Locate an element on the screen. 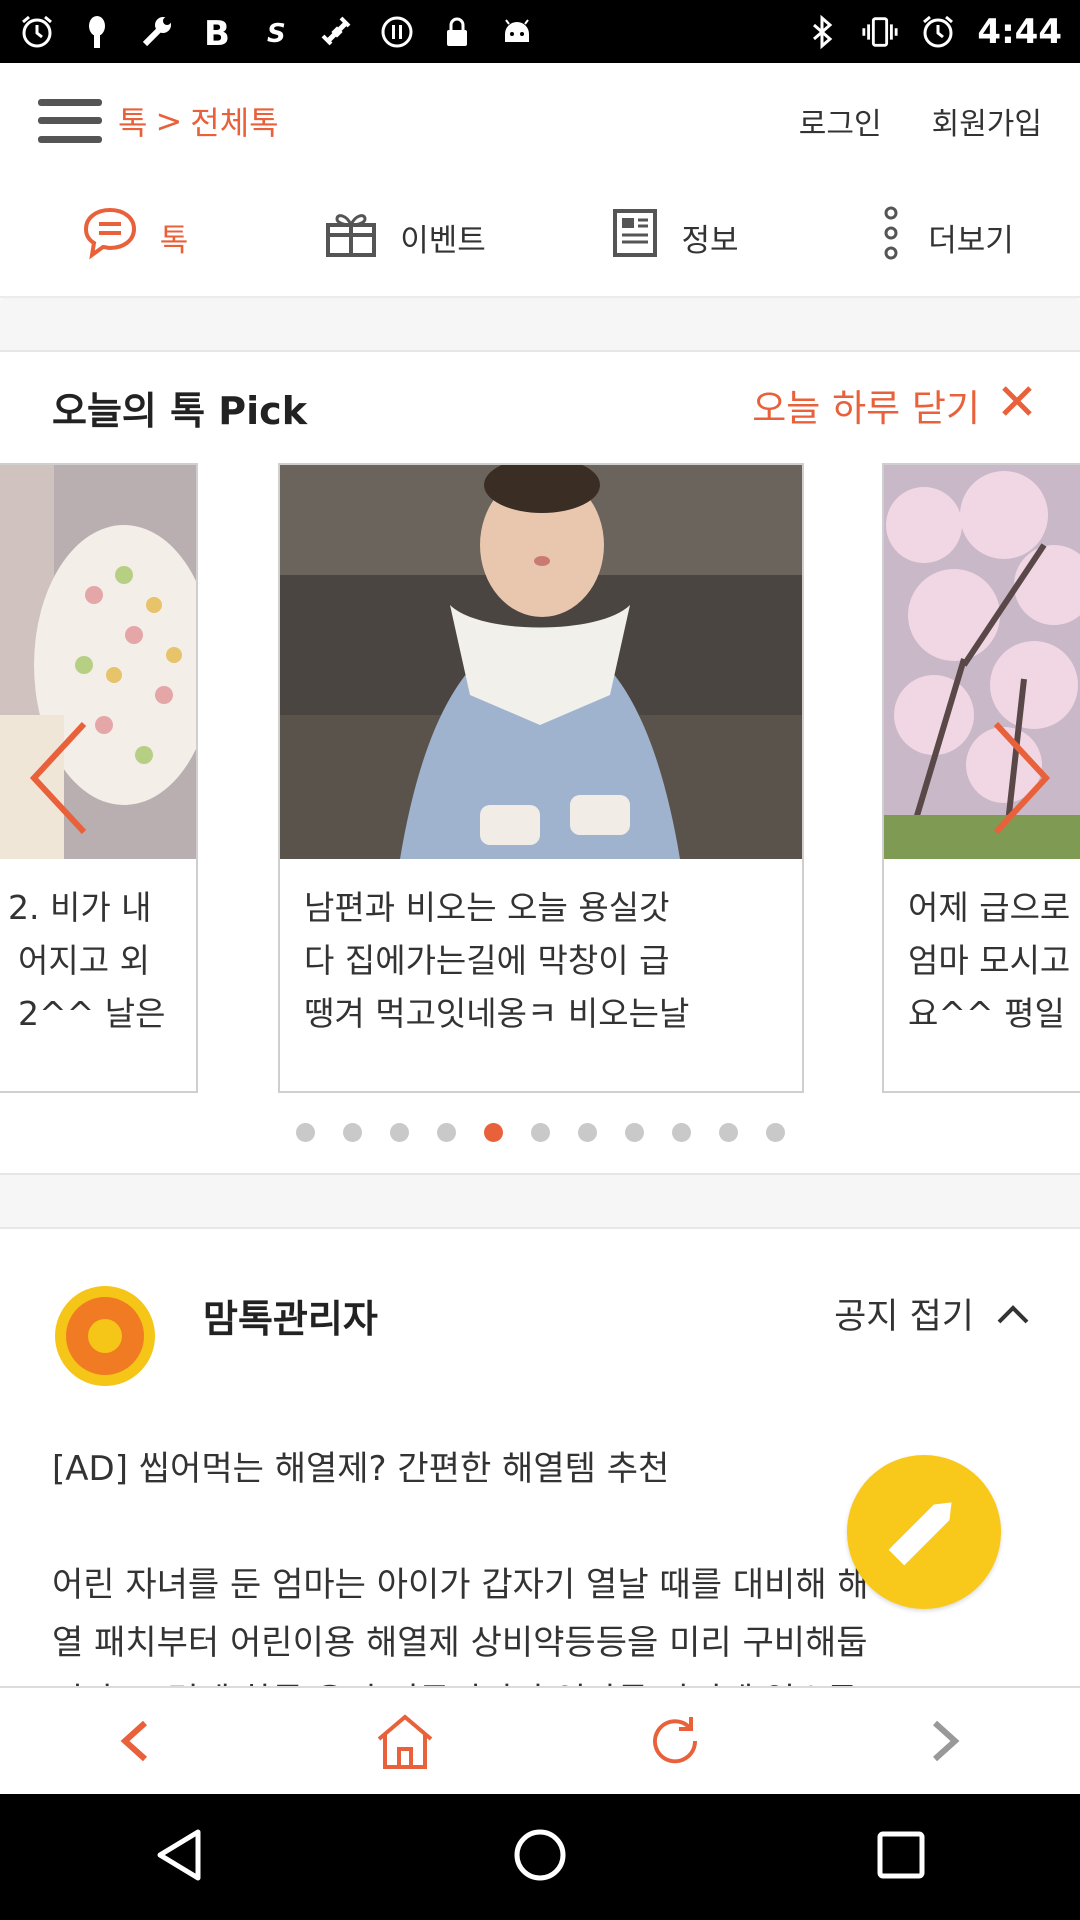 The width and height of the screenshot is (1080, 1920). bold-icon: B is located at coordinates (217, 32).